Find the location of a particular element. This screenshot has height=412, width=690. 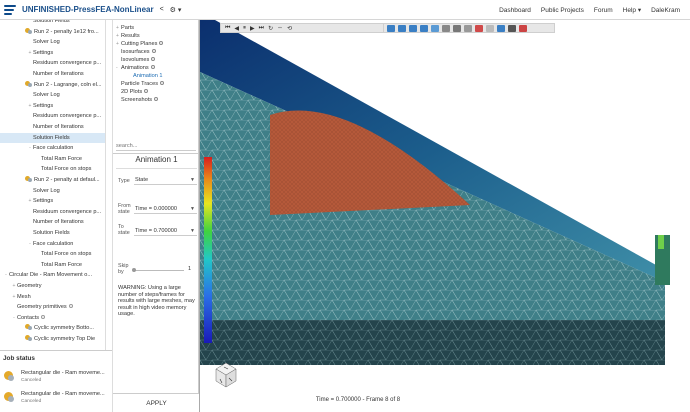

settings-gear-icon: ⚙ ▾ is located at coordinates (176, 10).